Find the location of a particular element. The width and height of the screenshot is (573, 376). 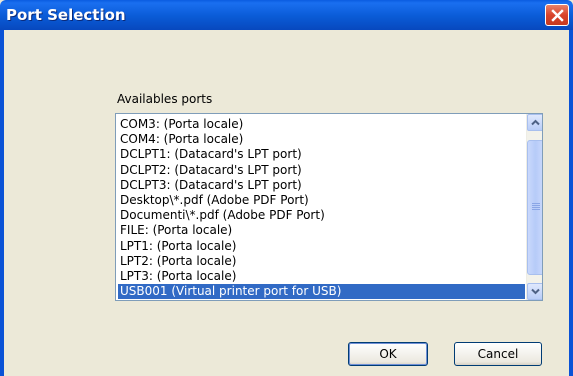

available-ports-label: Availables ports is located at coordinates (165, 99).